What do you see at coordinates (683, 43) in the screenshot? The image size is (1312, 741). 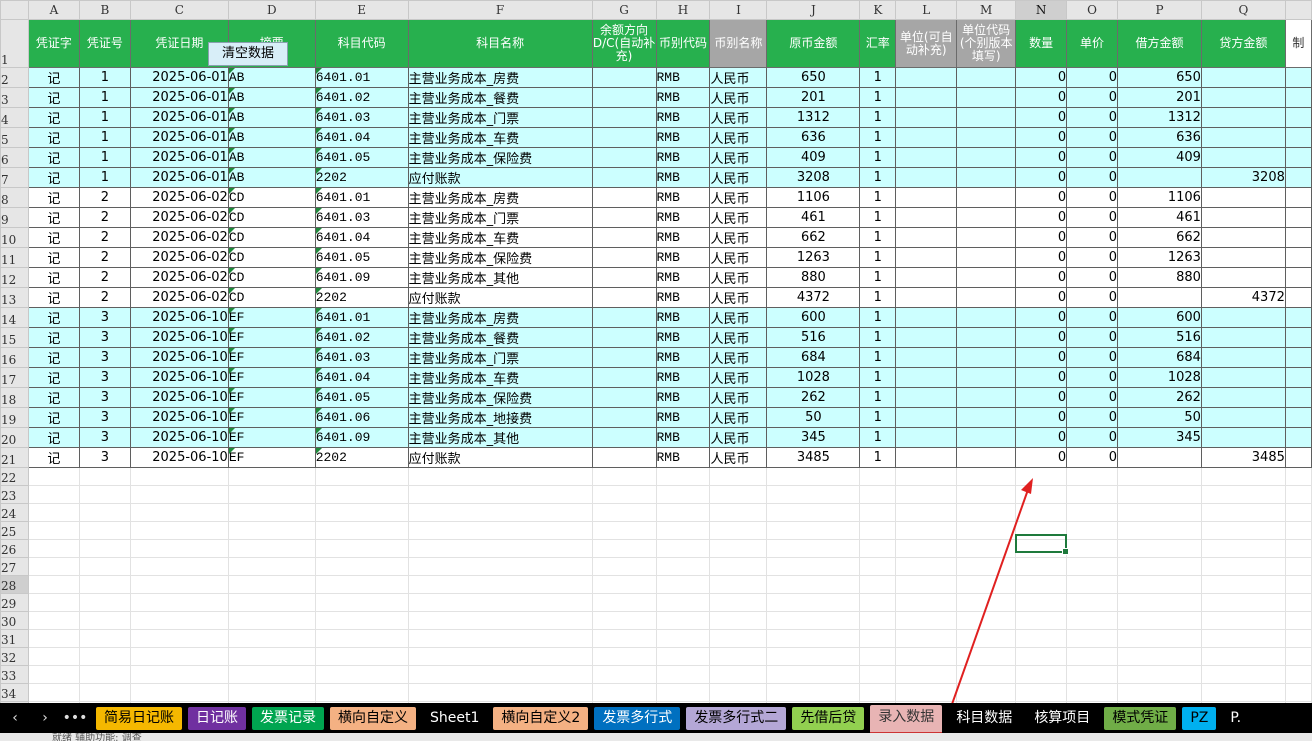 I see `column-title-cell: 币别代码` at bounding box center [683, 43].